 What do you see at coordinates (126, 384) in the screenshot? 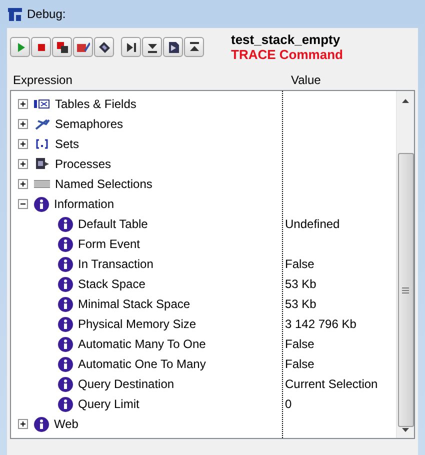
I see `tree-item: Query Destination` at bounding box center [126, 384].